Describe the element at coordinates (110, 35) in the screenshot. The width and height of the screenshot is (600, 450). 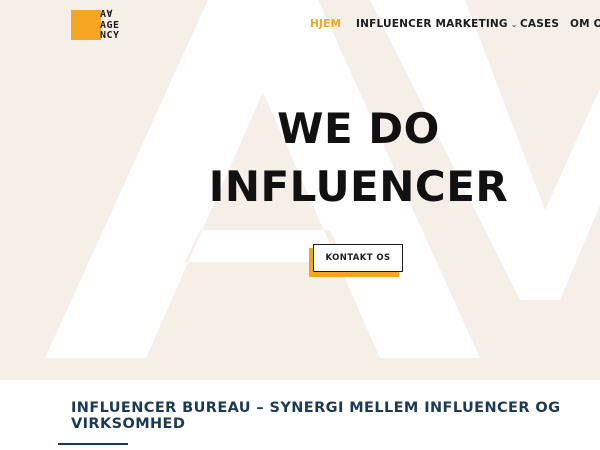
I see `logo-line: NCY` at that location.